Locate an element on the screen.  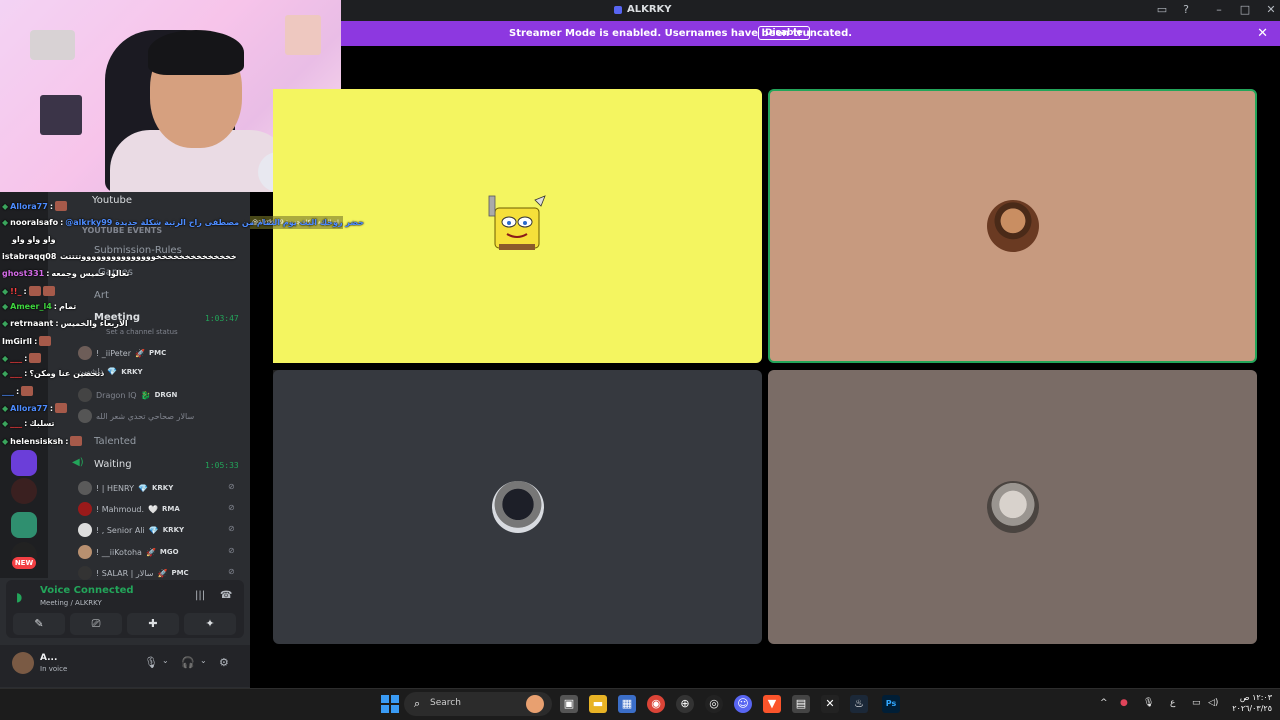
waiting-timer: 1:05:33 is located at coordinates (222, 465).